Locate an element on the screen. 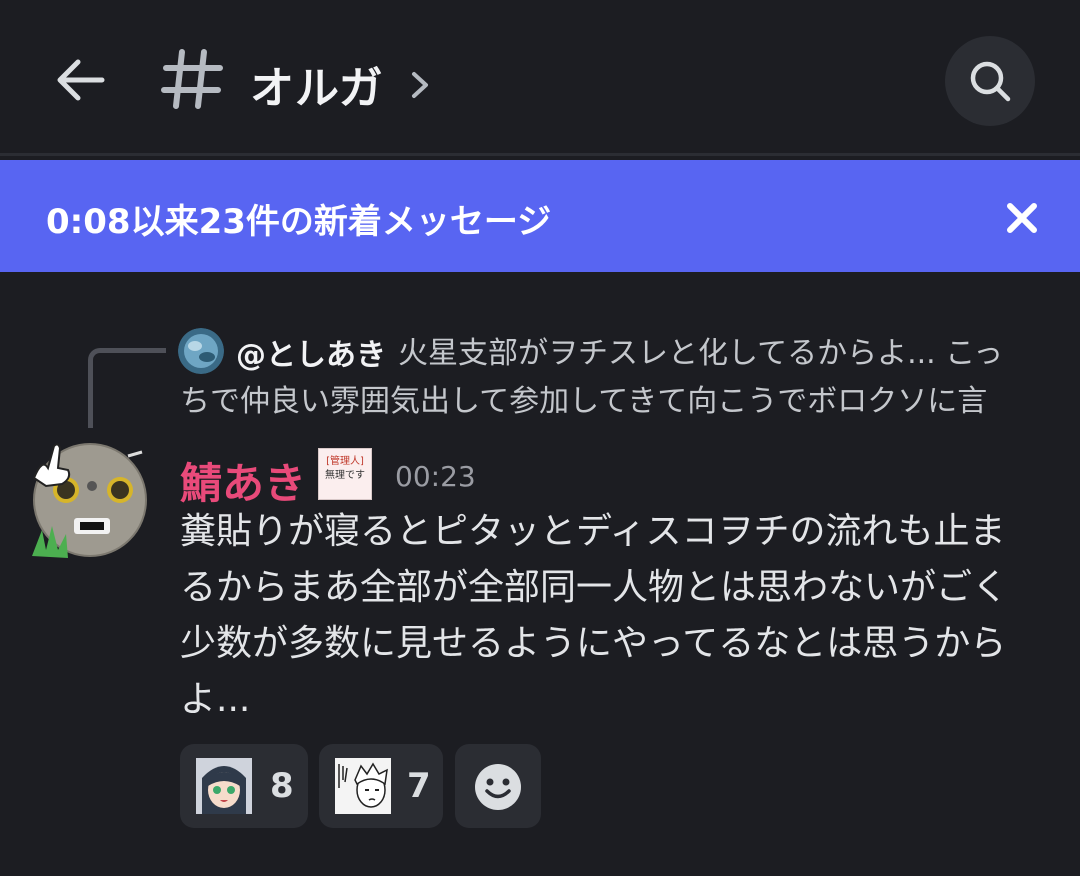  chevron-right-icon is located at coordinates (420, 85).